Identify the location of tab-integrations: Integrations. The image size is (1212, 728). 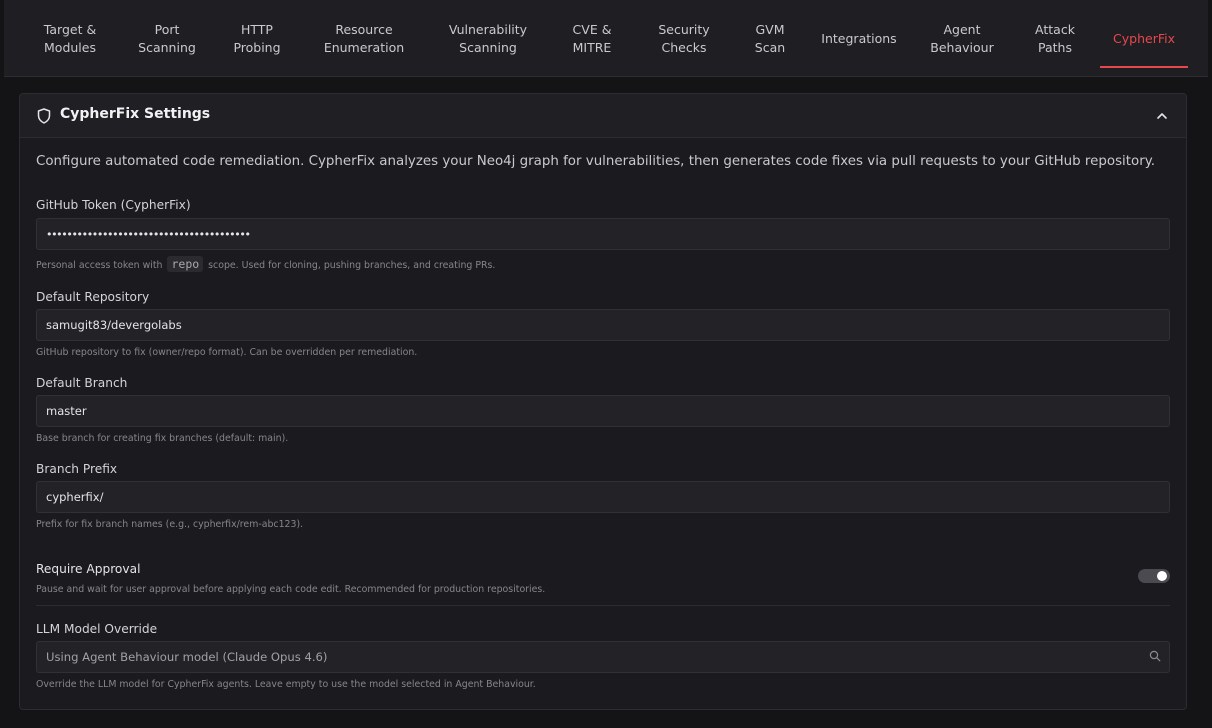
(859, 38).